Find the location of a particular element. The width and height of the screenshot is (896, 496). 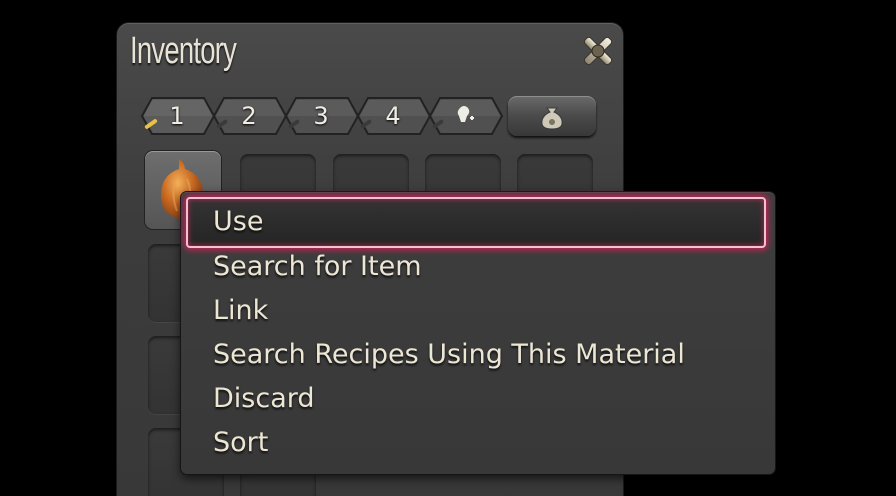

tab-1-label: 1 is located at coordinates (177, 116).